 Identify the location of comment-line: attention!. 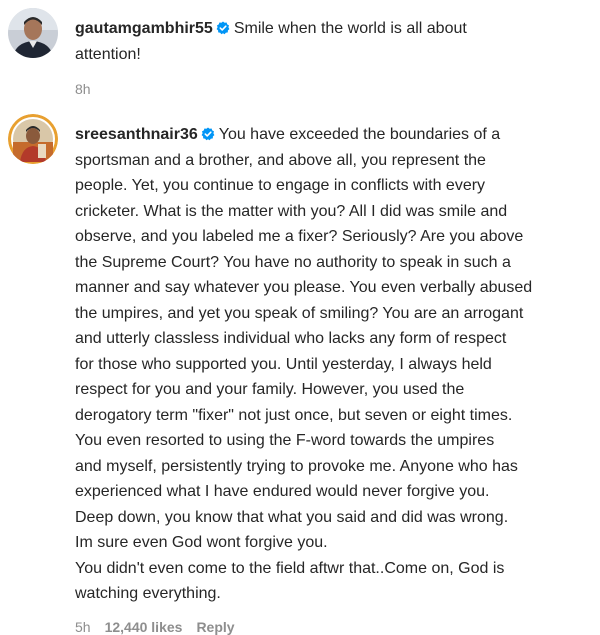
(108, 54).